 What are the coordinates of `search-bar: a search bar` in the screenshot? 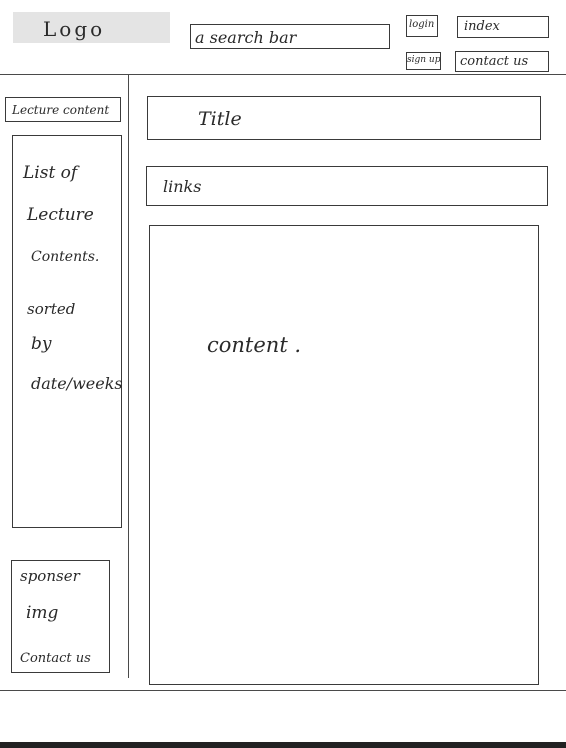 It's located at (290, 36).